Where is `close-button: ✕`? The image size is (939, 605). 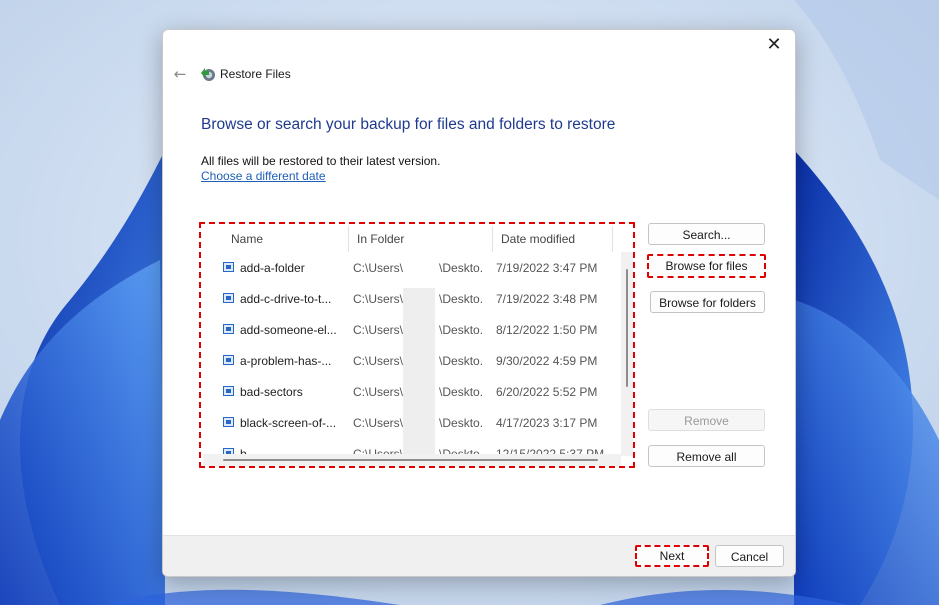
close-button: ✕ is located at coordinates (774, 45).